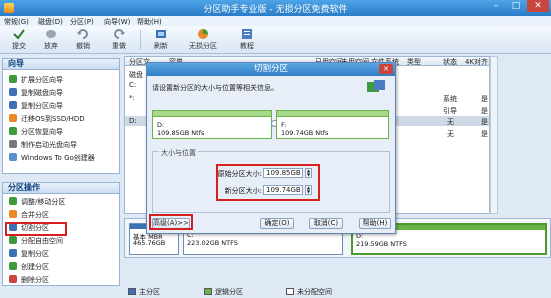 The image size is (551, 298). What do you see at coordinates (13, 279) in the screenshot?
I see `delete-icon` at bounding box center [13, 279].